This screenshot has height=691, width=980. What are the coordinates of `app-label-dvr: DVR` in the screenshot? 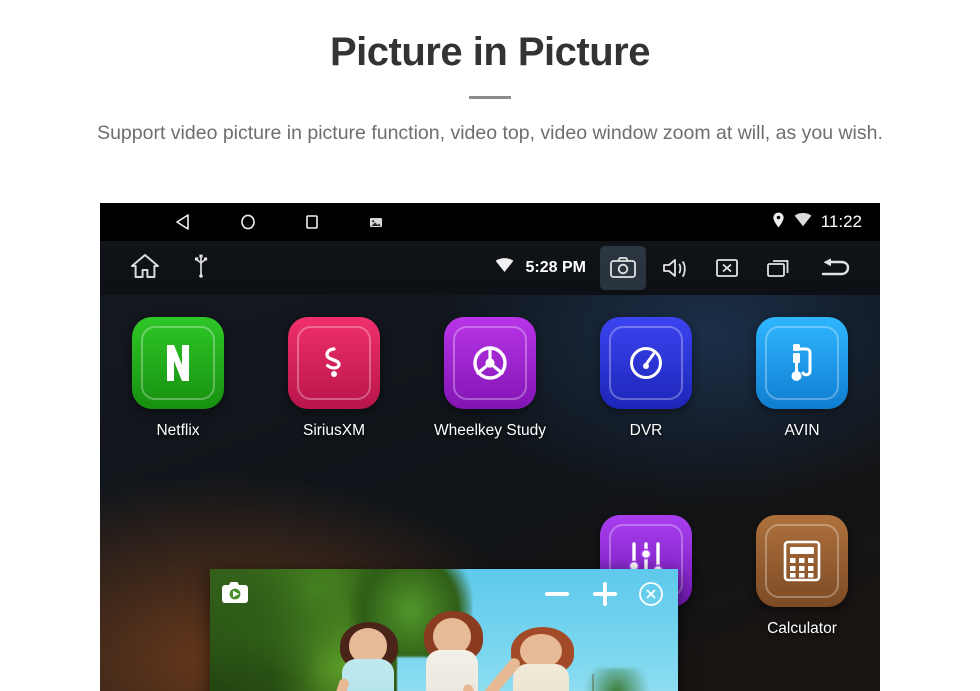 It's located at (646, 430).